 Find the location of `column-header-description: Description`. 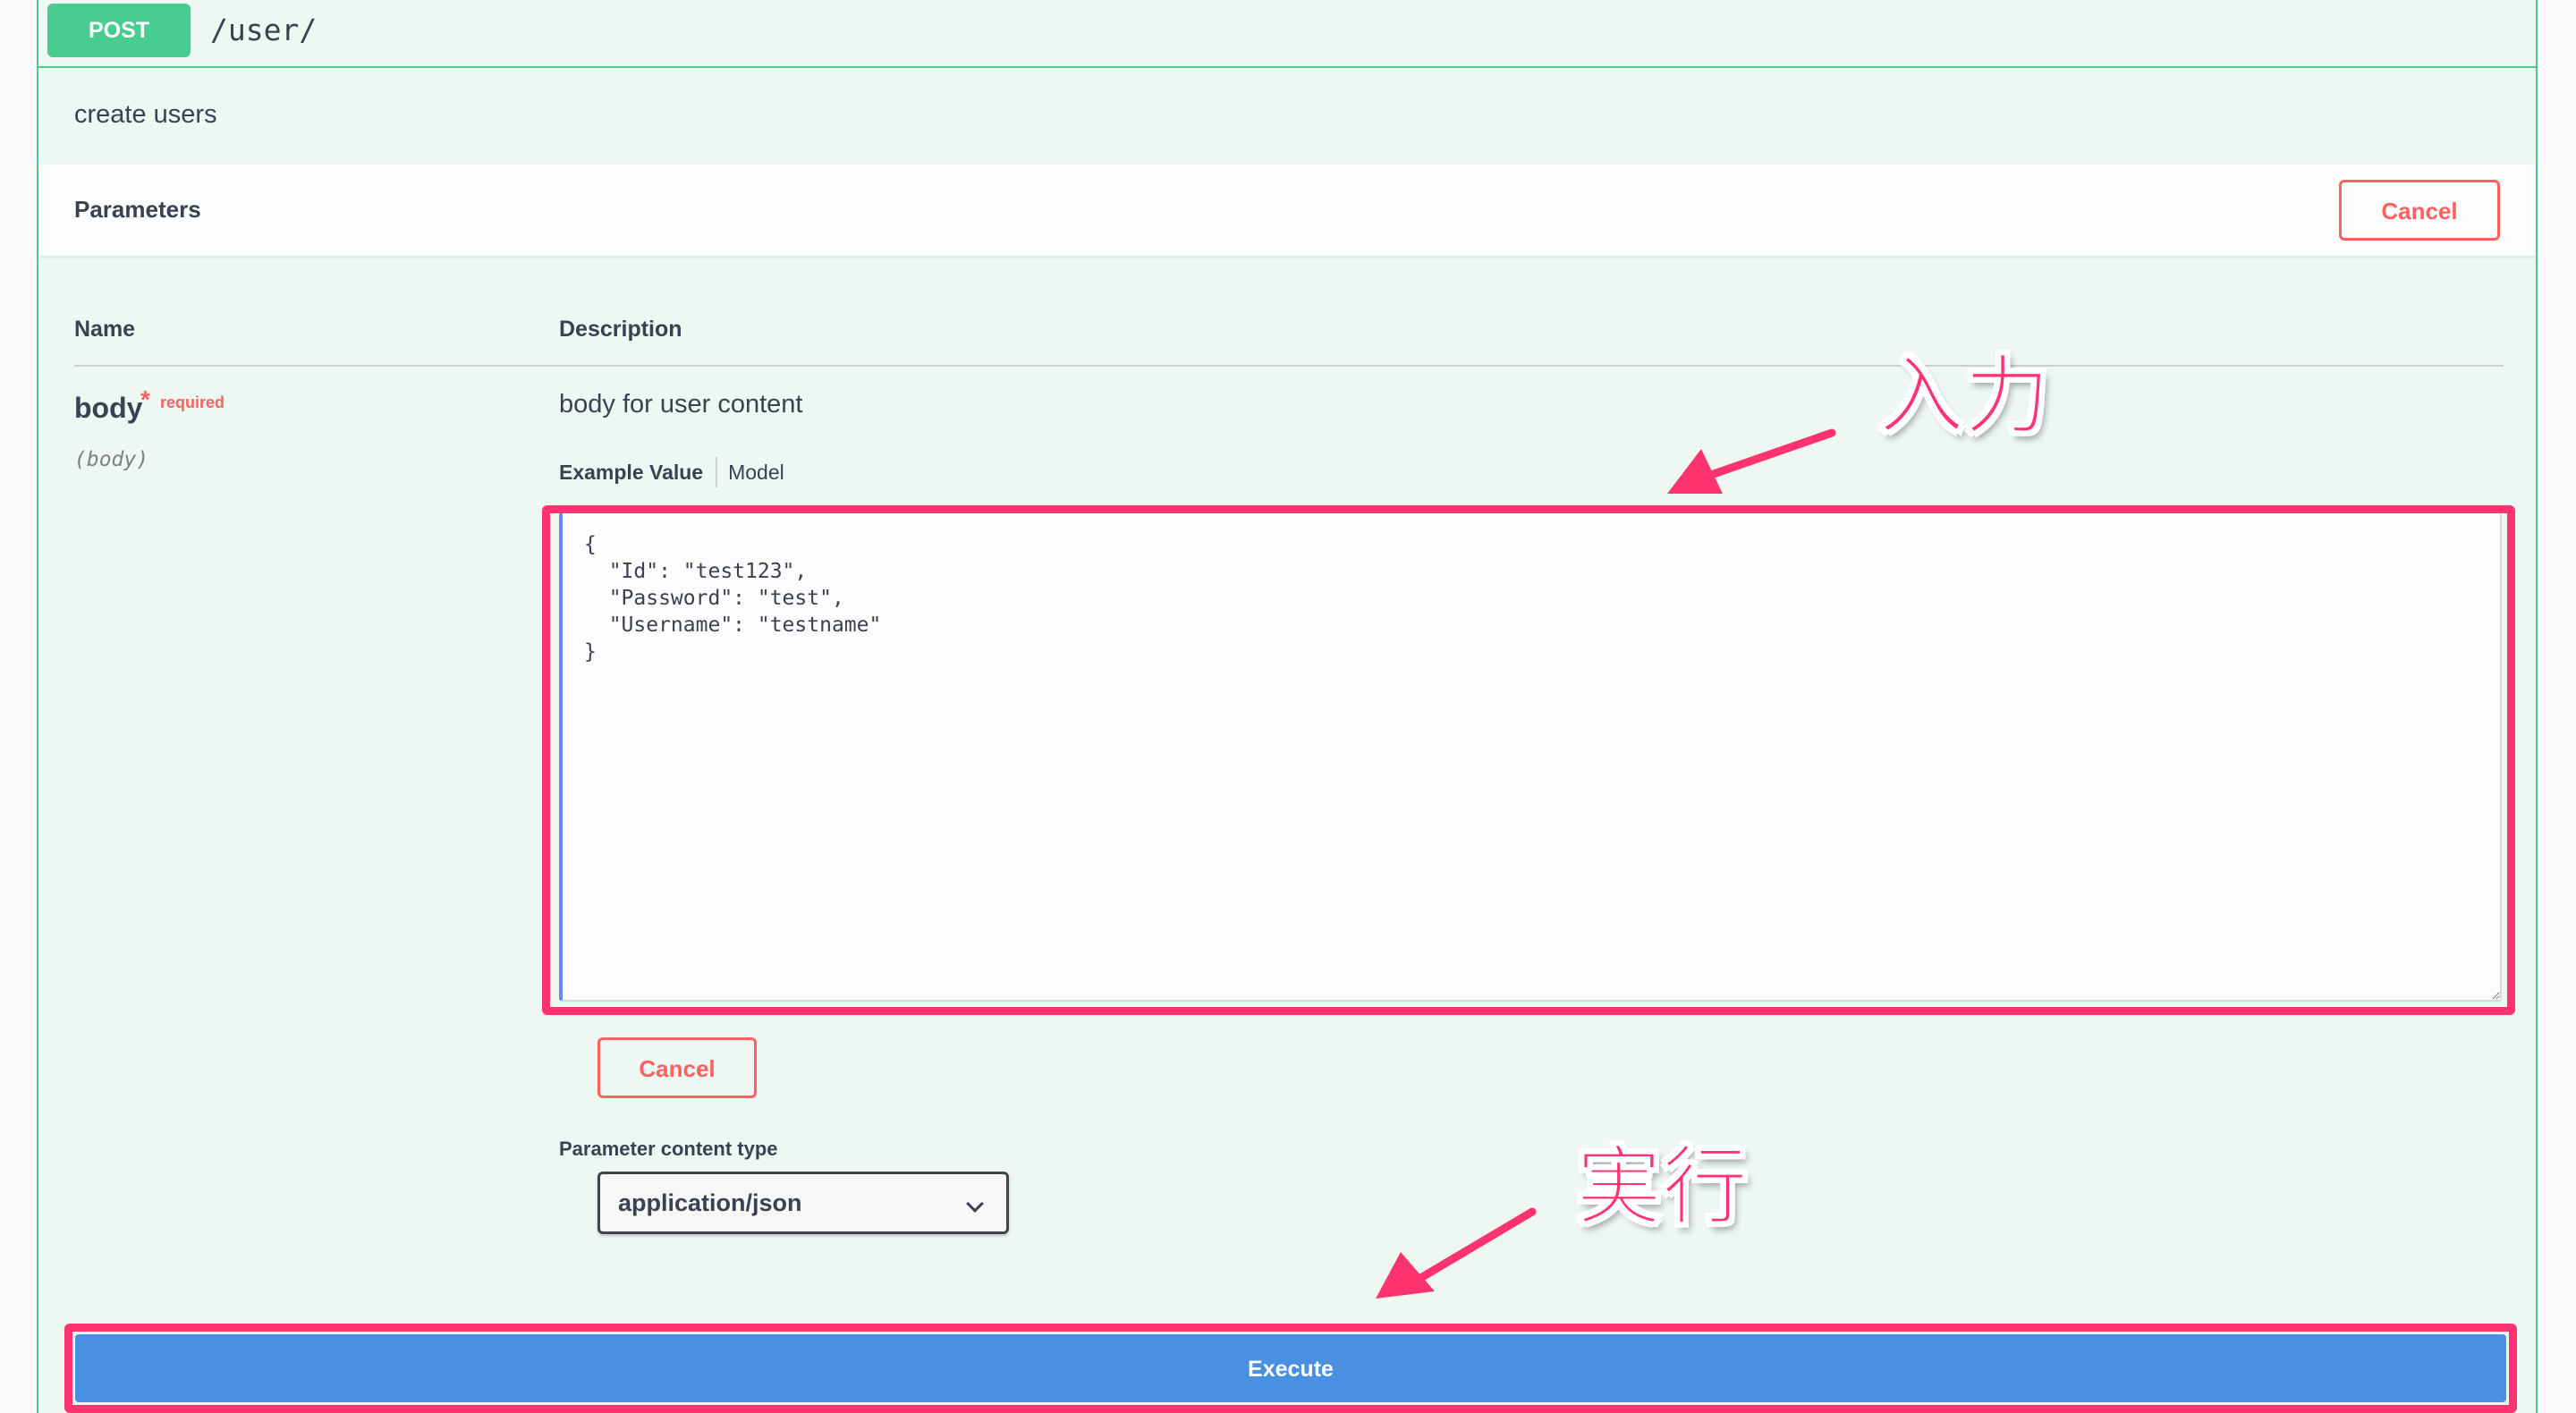

column-header-description: Description is located at coordinates (620, 329).